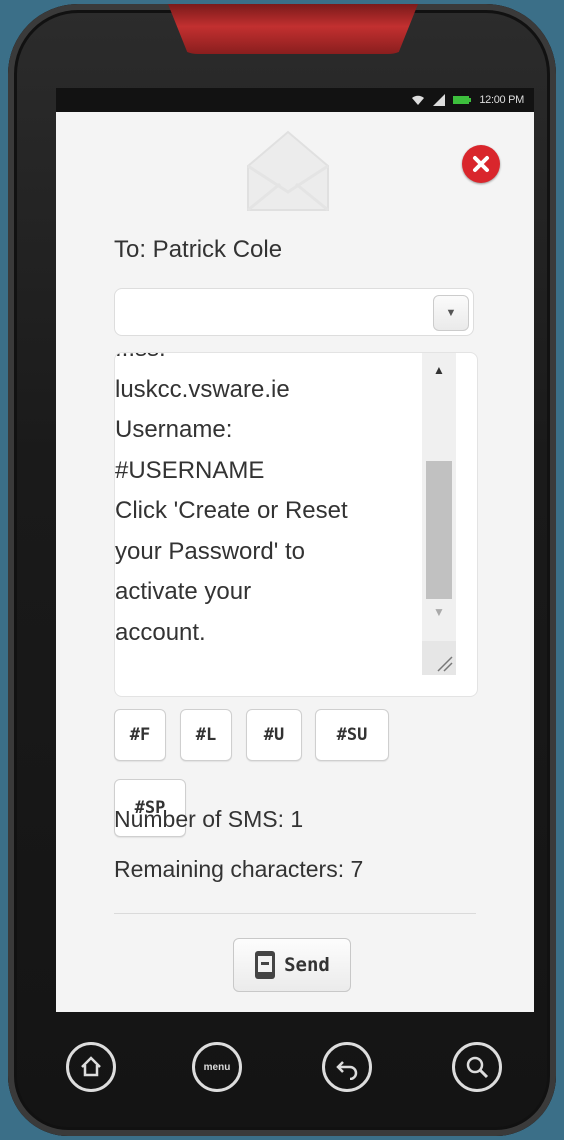 The width and height of the screenshot is (564, 1140). I want to click on home-icon, so click(91, 1066).